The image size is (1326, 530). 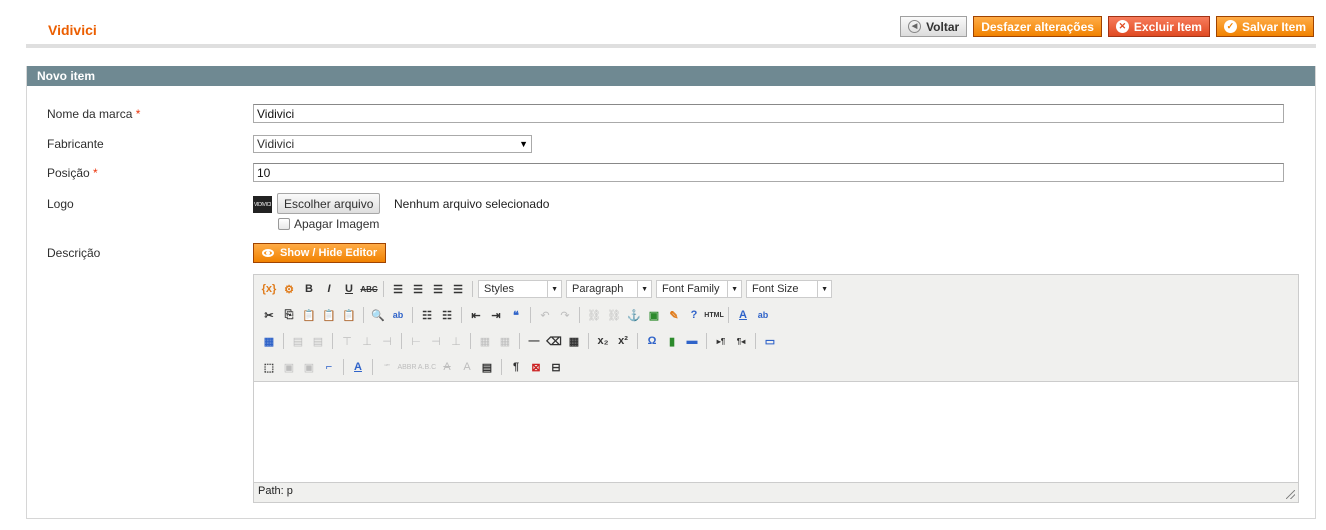 I want to click on paste-icon: 📋, so click(x=309, y=315).